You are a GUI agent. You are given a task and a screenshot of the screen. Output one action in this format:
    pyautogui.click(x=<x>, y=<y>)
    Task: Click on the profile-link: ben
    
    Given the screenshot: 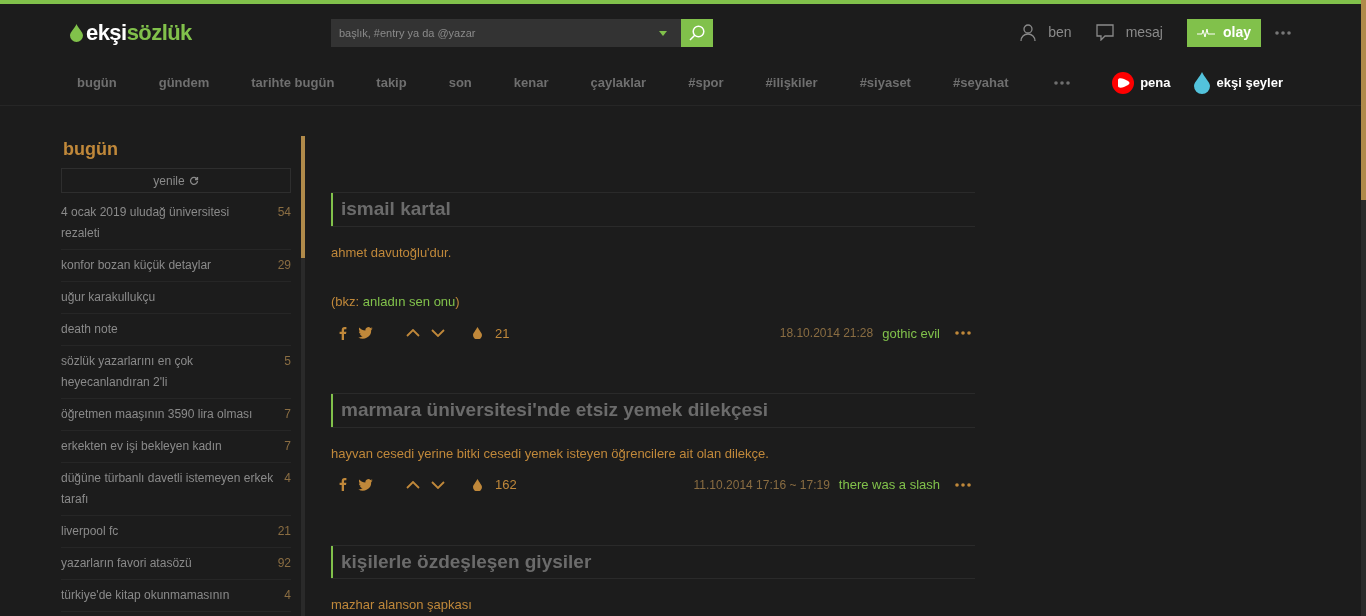 What is the action you would take?
    pyautogui.click(x=1046, y=33)
    